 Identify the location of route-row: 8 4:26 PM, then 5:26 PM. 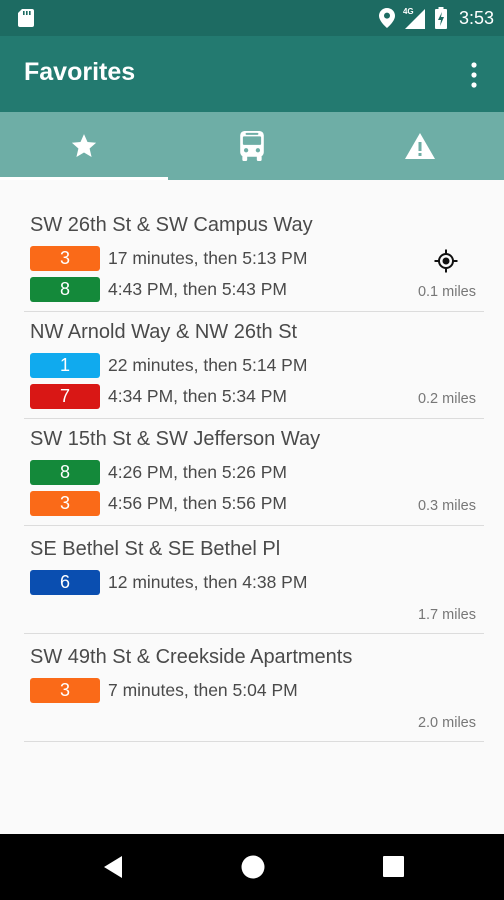
(158, 472).